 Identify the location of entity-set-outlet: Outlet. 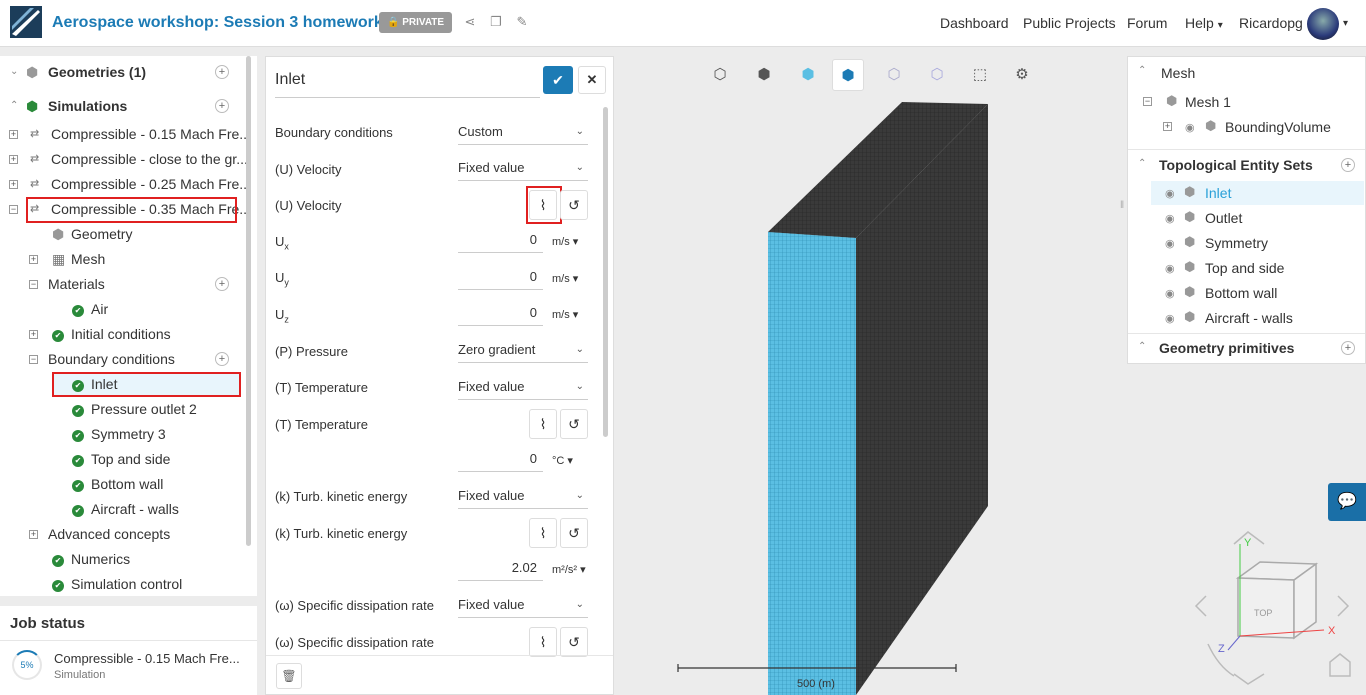
(1223, 218).